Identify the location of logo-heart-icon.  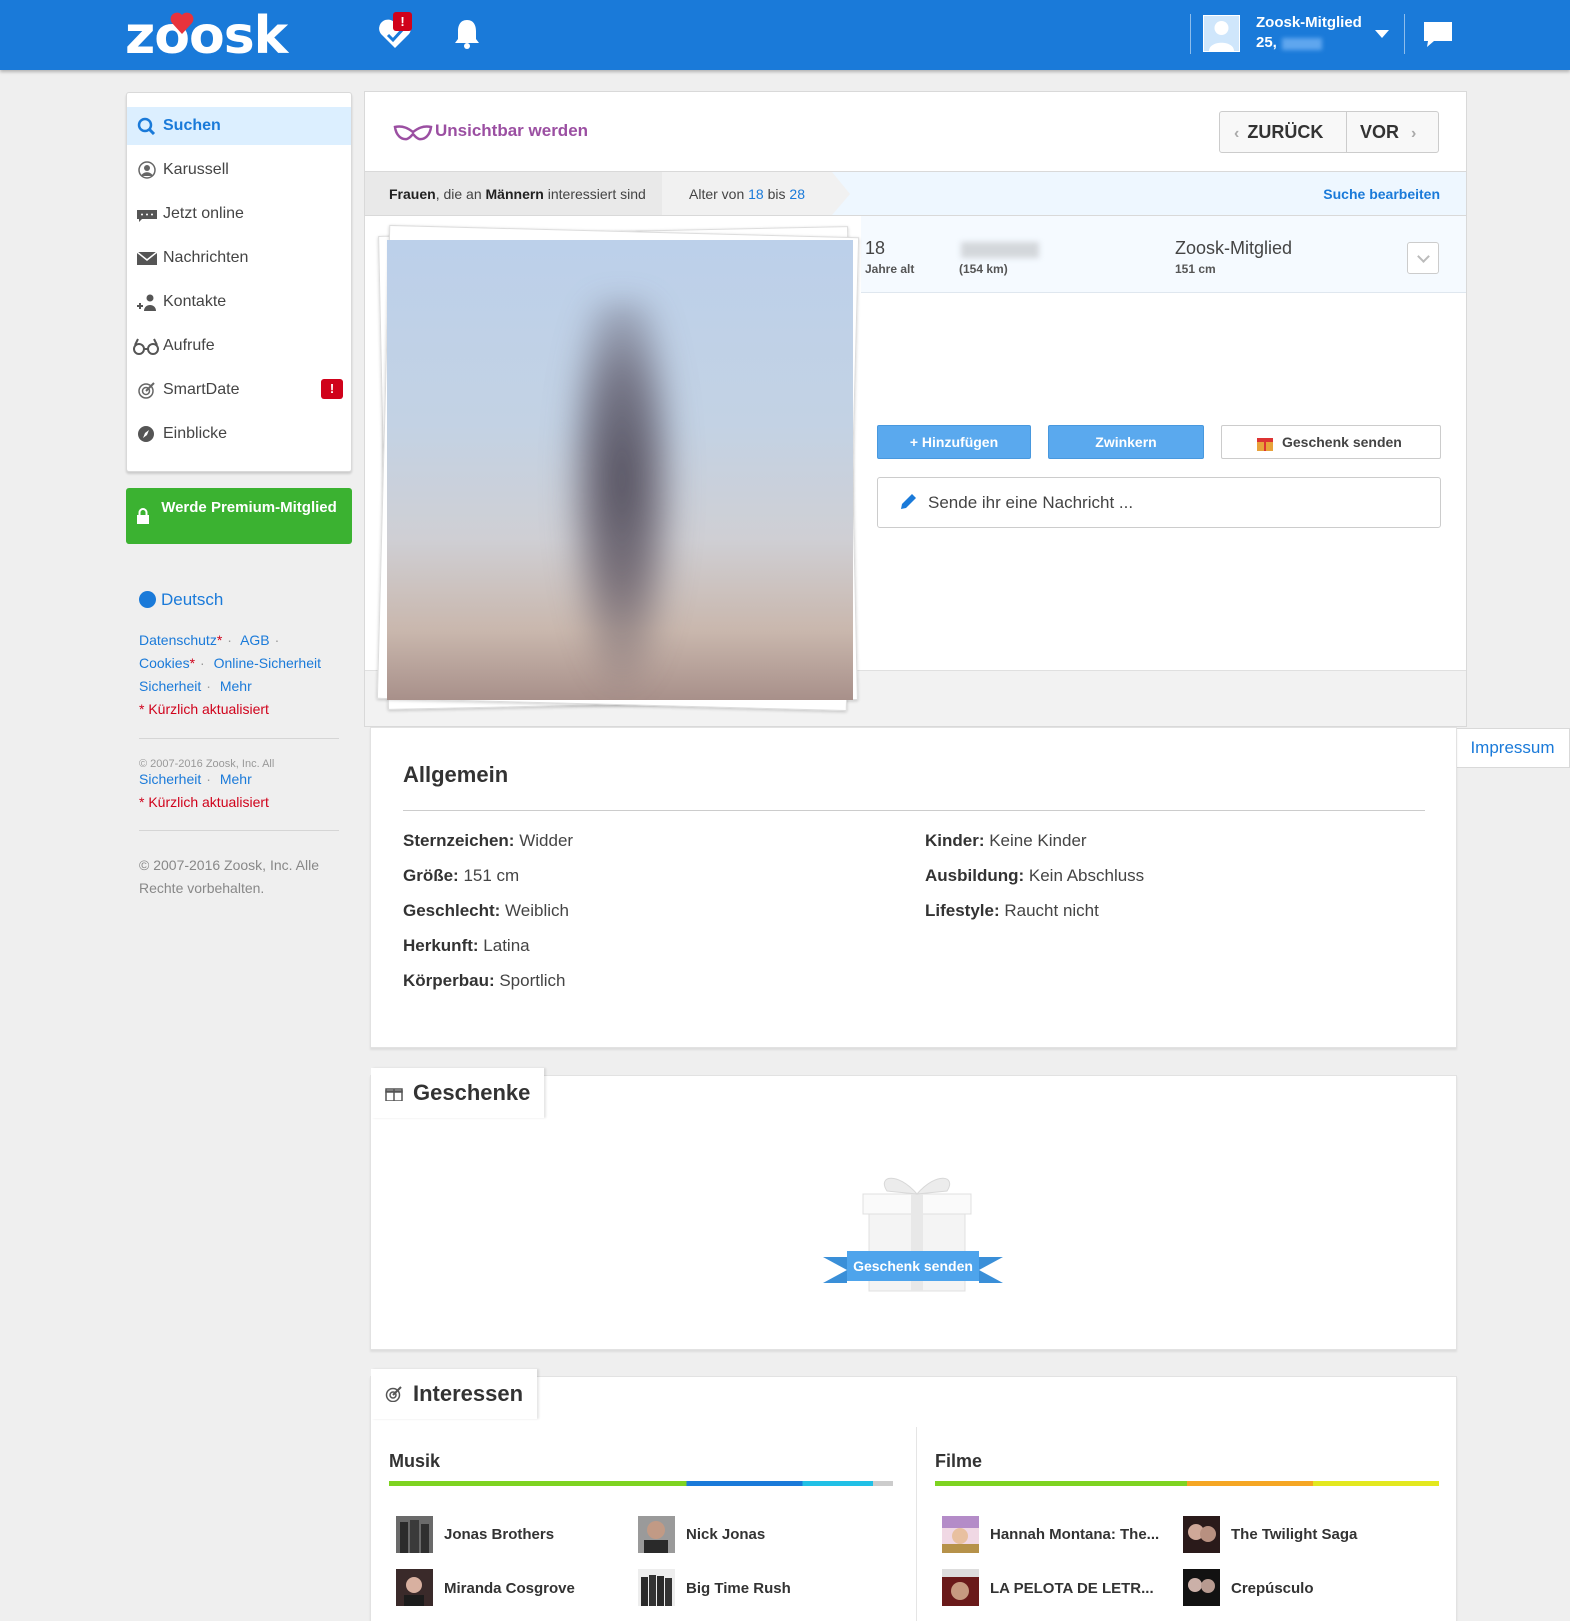
(182, 23).